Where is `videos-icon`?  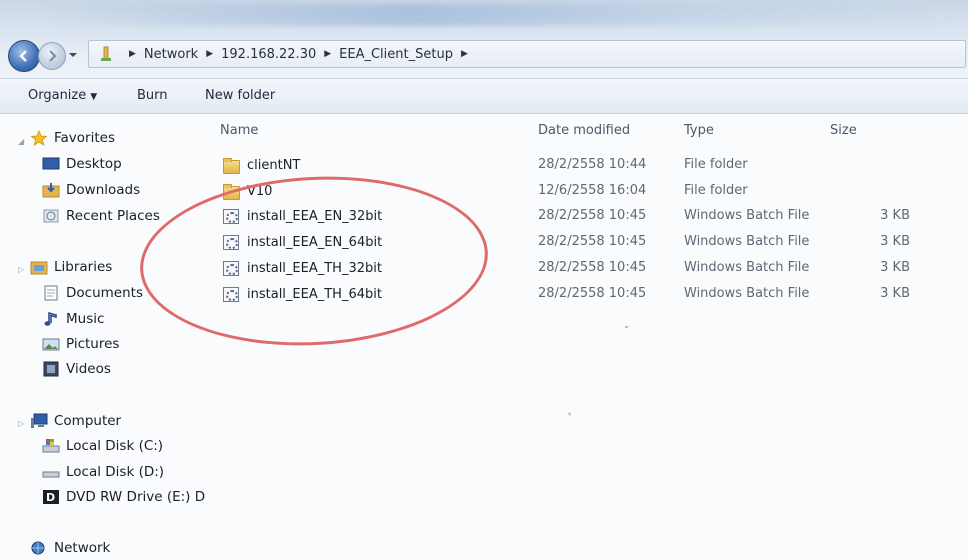
videos-icon is located at coordinates (51, 369).